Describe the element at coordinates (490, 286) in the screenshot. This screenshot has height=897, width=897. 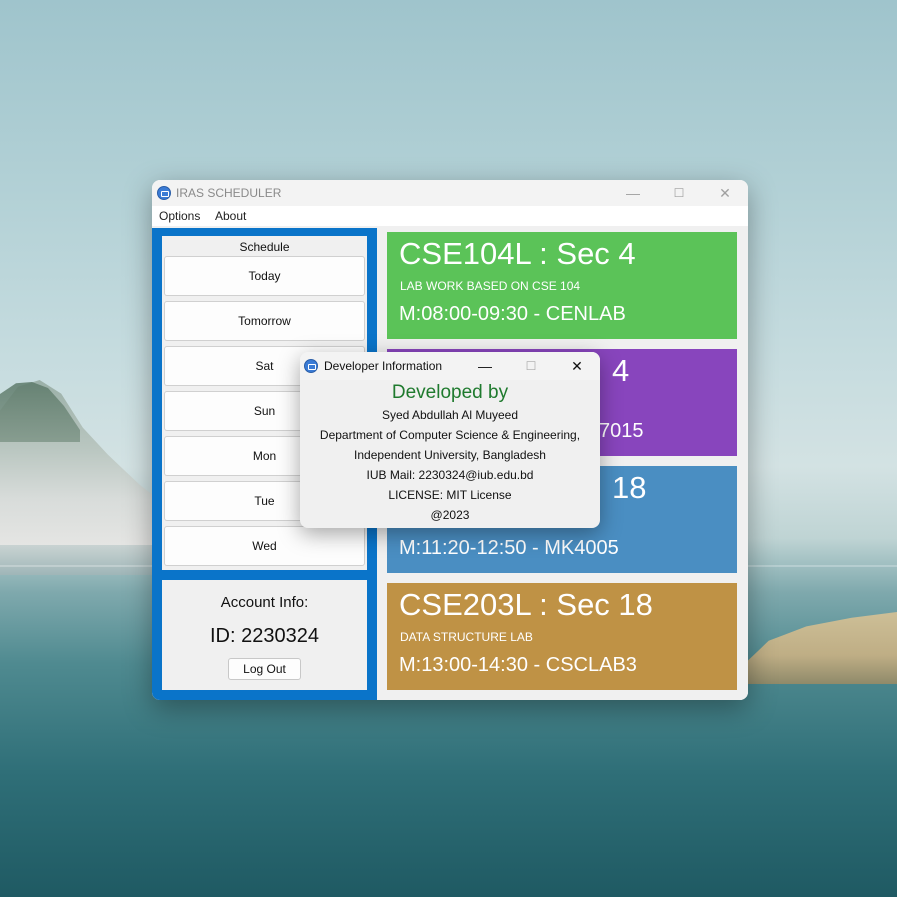
I see `course-description: LAB WORK BASED ON CSE 104` at that location.